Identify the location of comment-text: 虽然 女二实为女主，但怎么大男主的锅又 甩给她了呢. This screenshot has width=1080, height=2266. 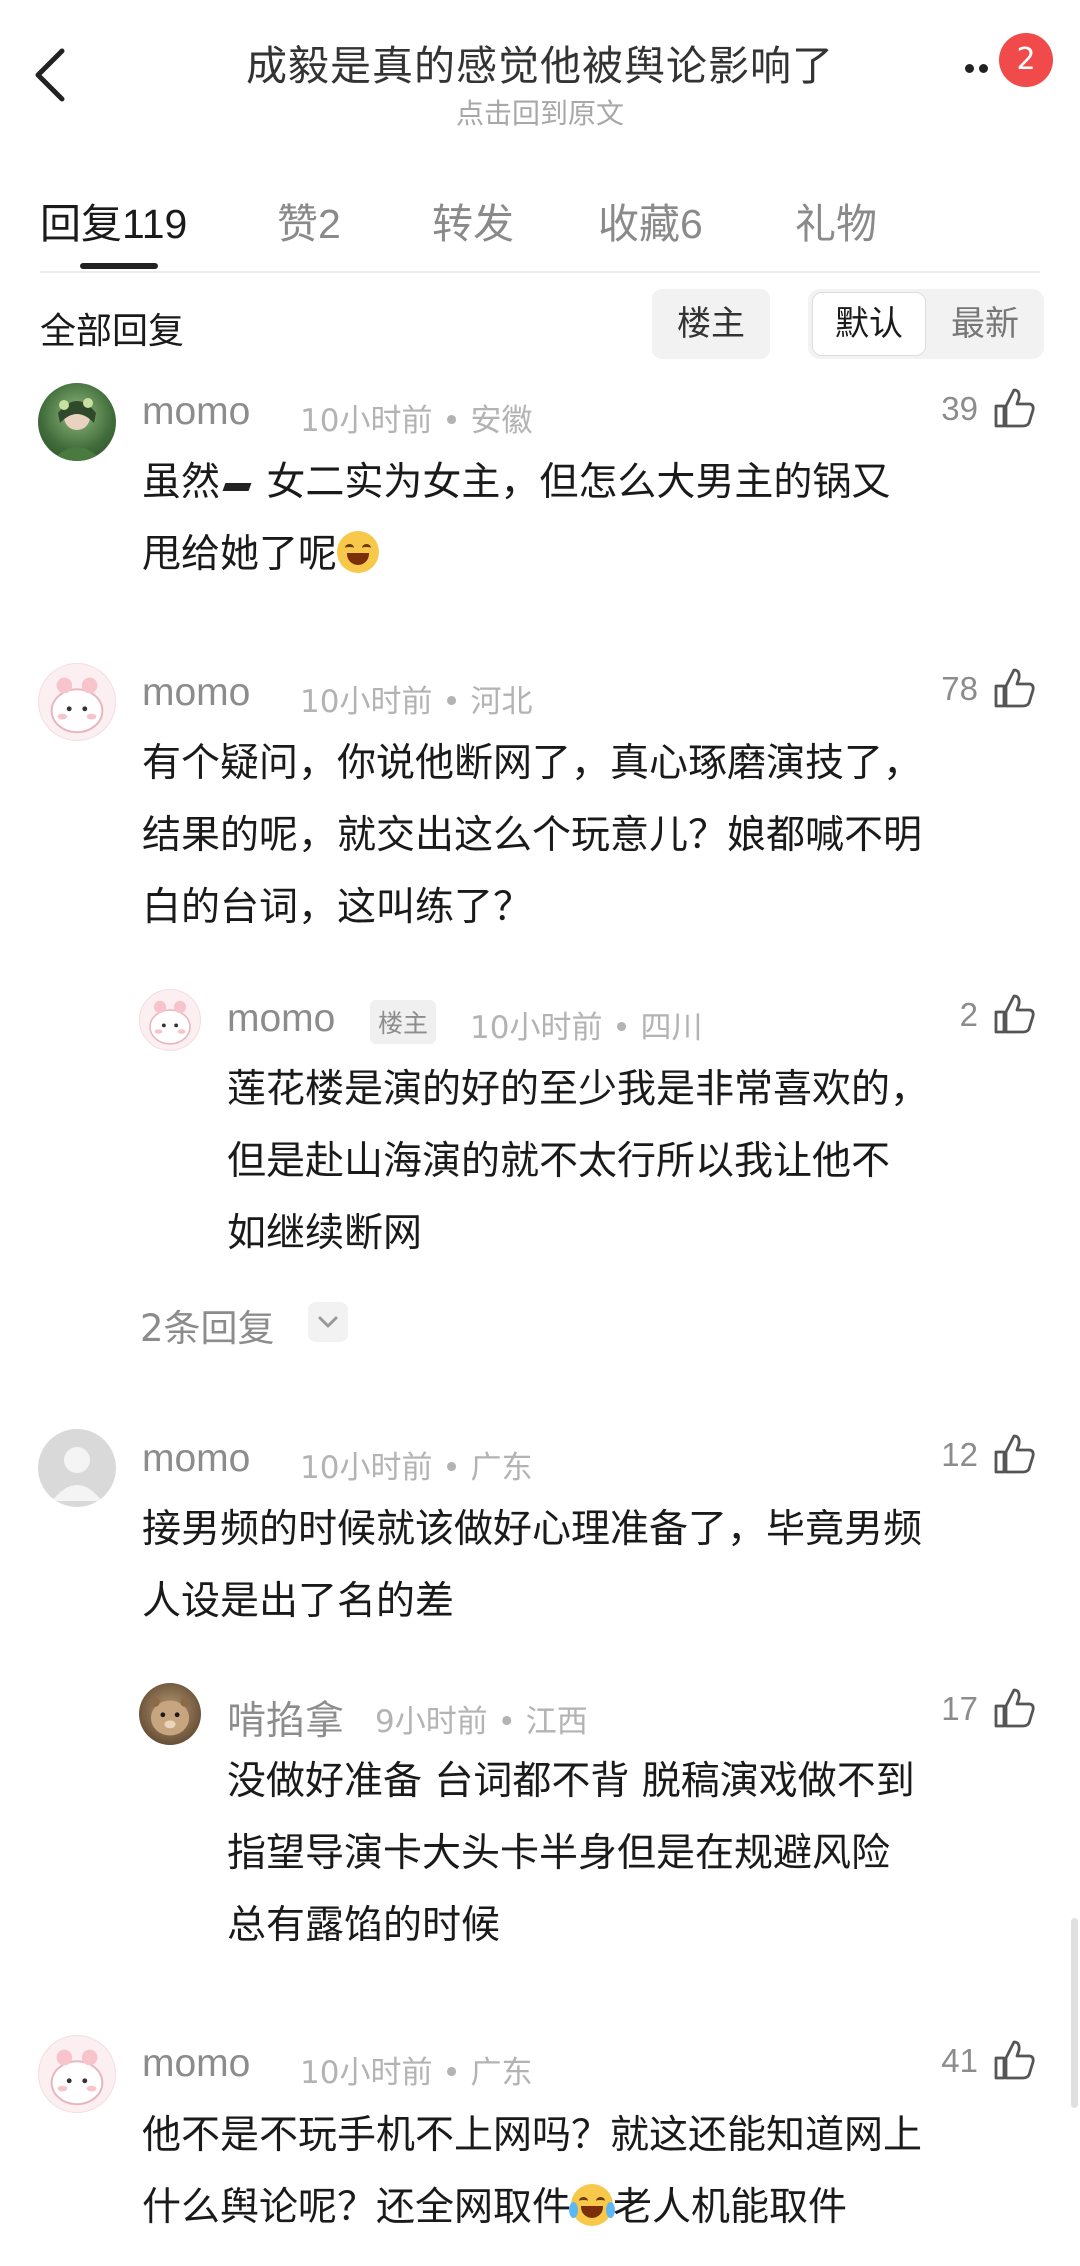
(516, 518).